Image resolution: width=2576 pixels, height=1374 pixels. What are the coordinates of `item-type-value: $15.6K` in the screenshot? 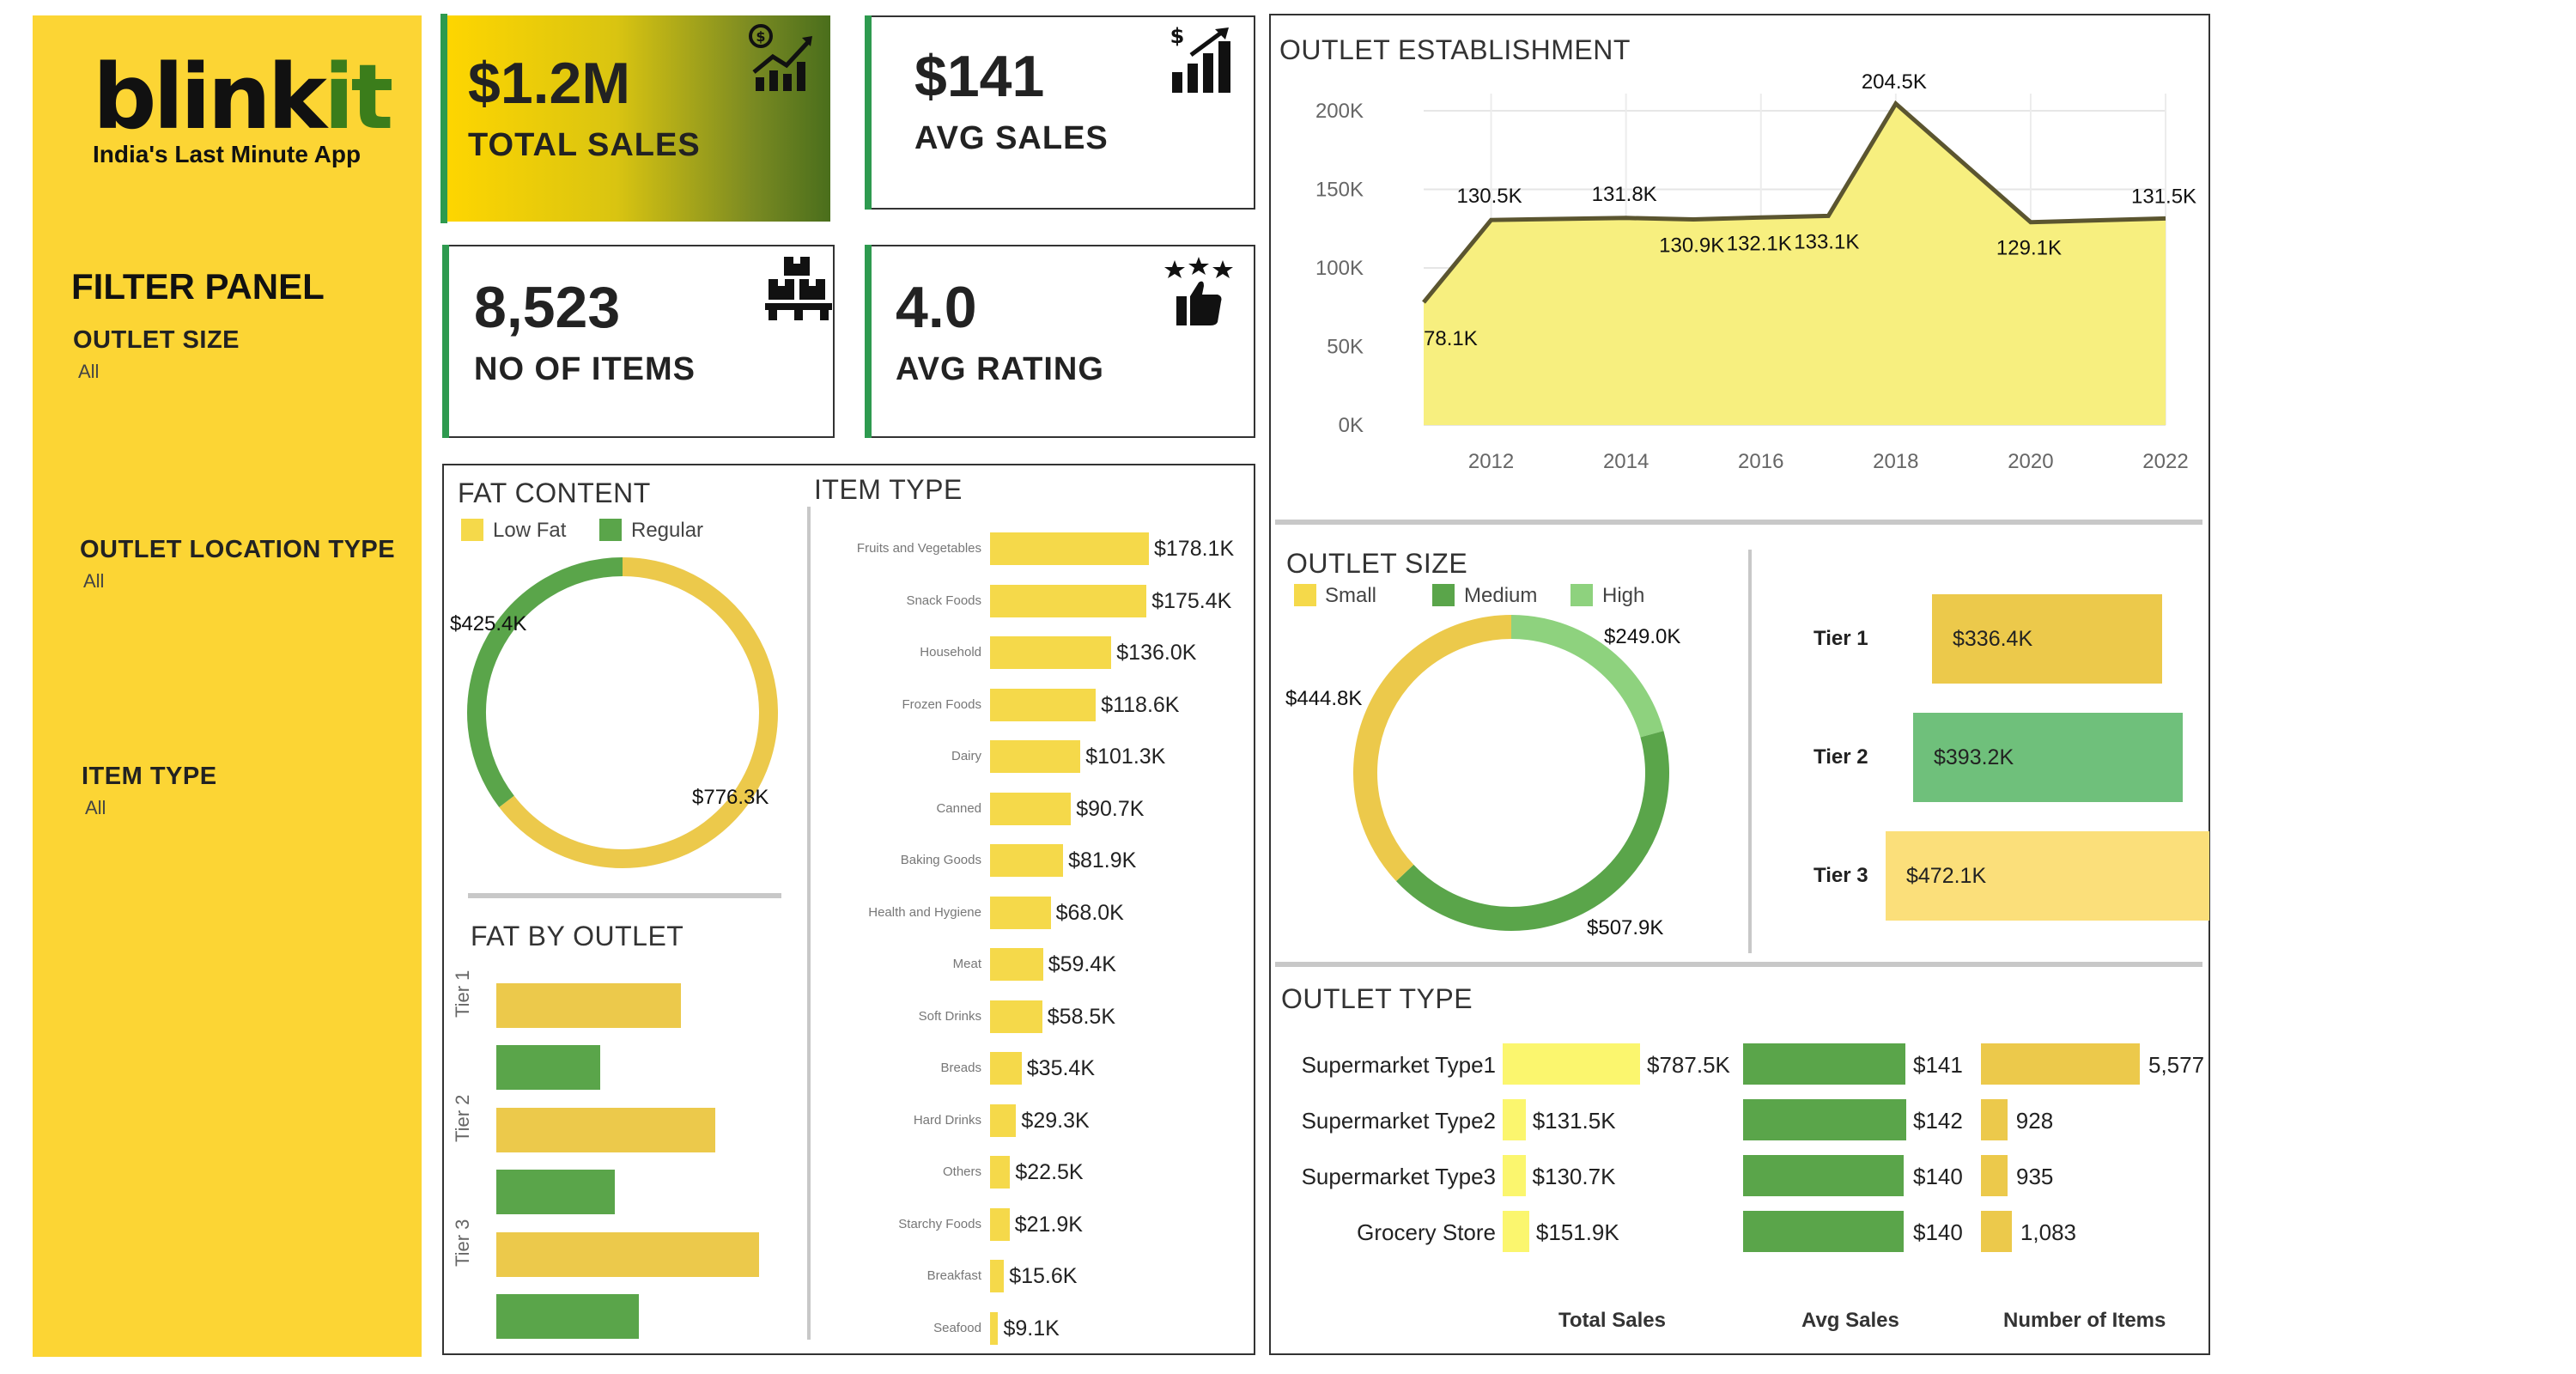 It's located at (1043, 1276).